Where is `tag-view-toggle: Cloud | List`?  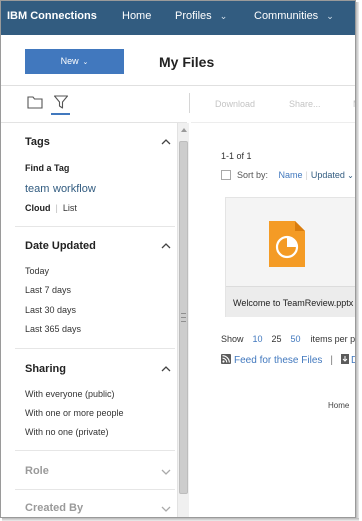 tag-view-toggle: Cloud | List is located at coordinates (51, 208).